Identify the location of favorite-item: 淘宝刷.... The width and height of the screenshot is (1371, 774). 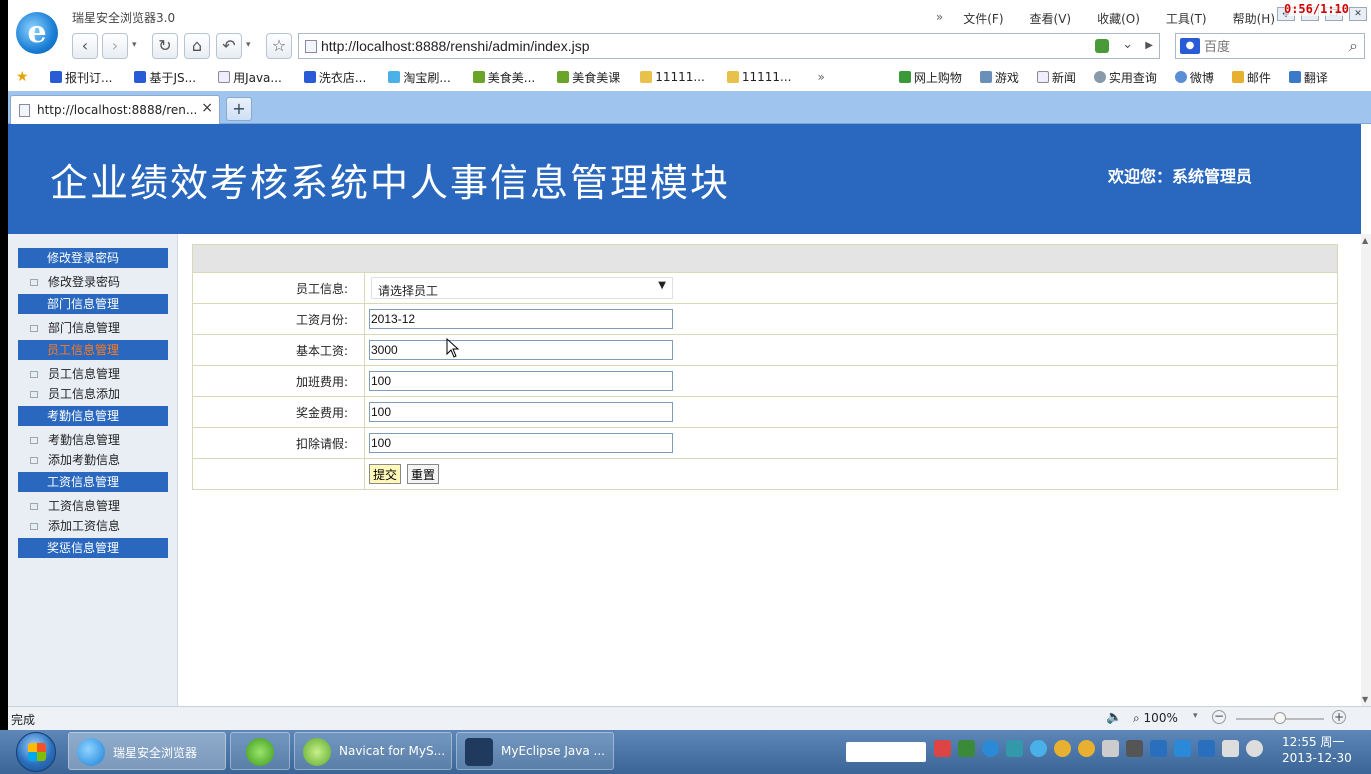
(419, 77).